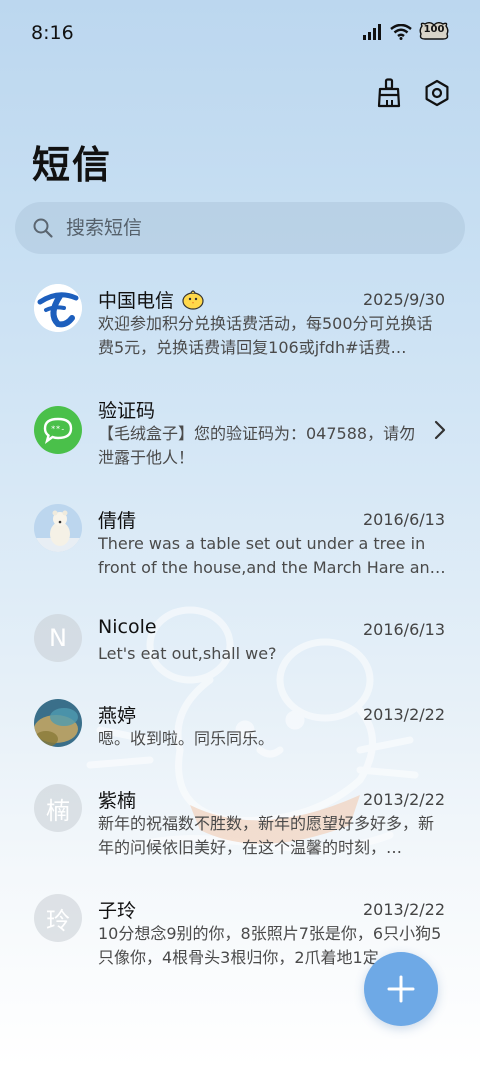 Image resolution: width=480 pixels, height=1067 pixels. I want to click on message-date: 2025/9/30, so click(403, 299).